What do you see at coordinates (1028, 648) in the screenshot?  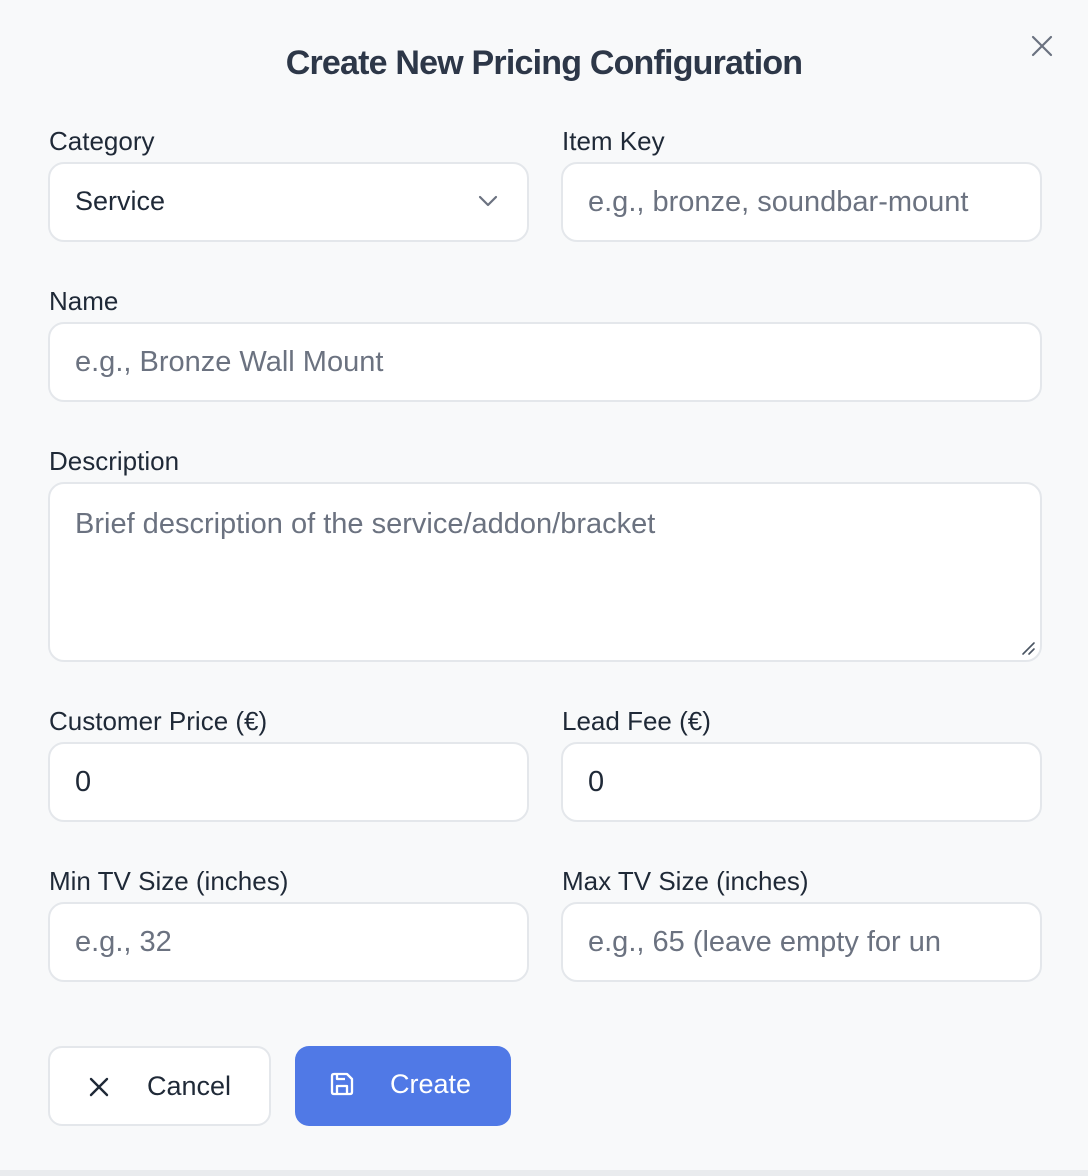 I see `resize-handle-icon` at bounding box center [1028, 648].